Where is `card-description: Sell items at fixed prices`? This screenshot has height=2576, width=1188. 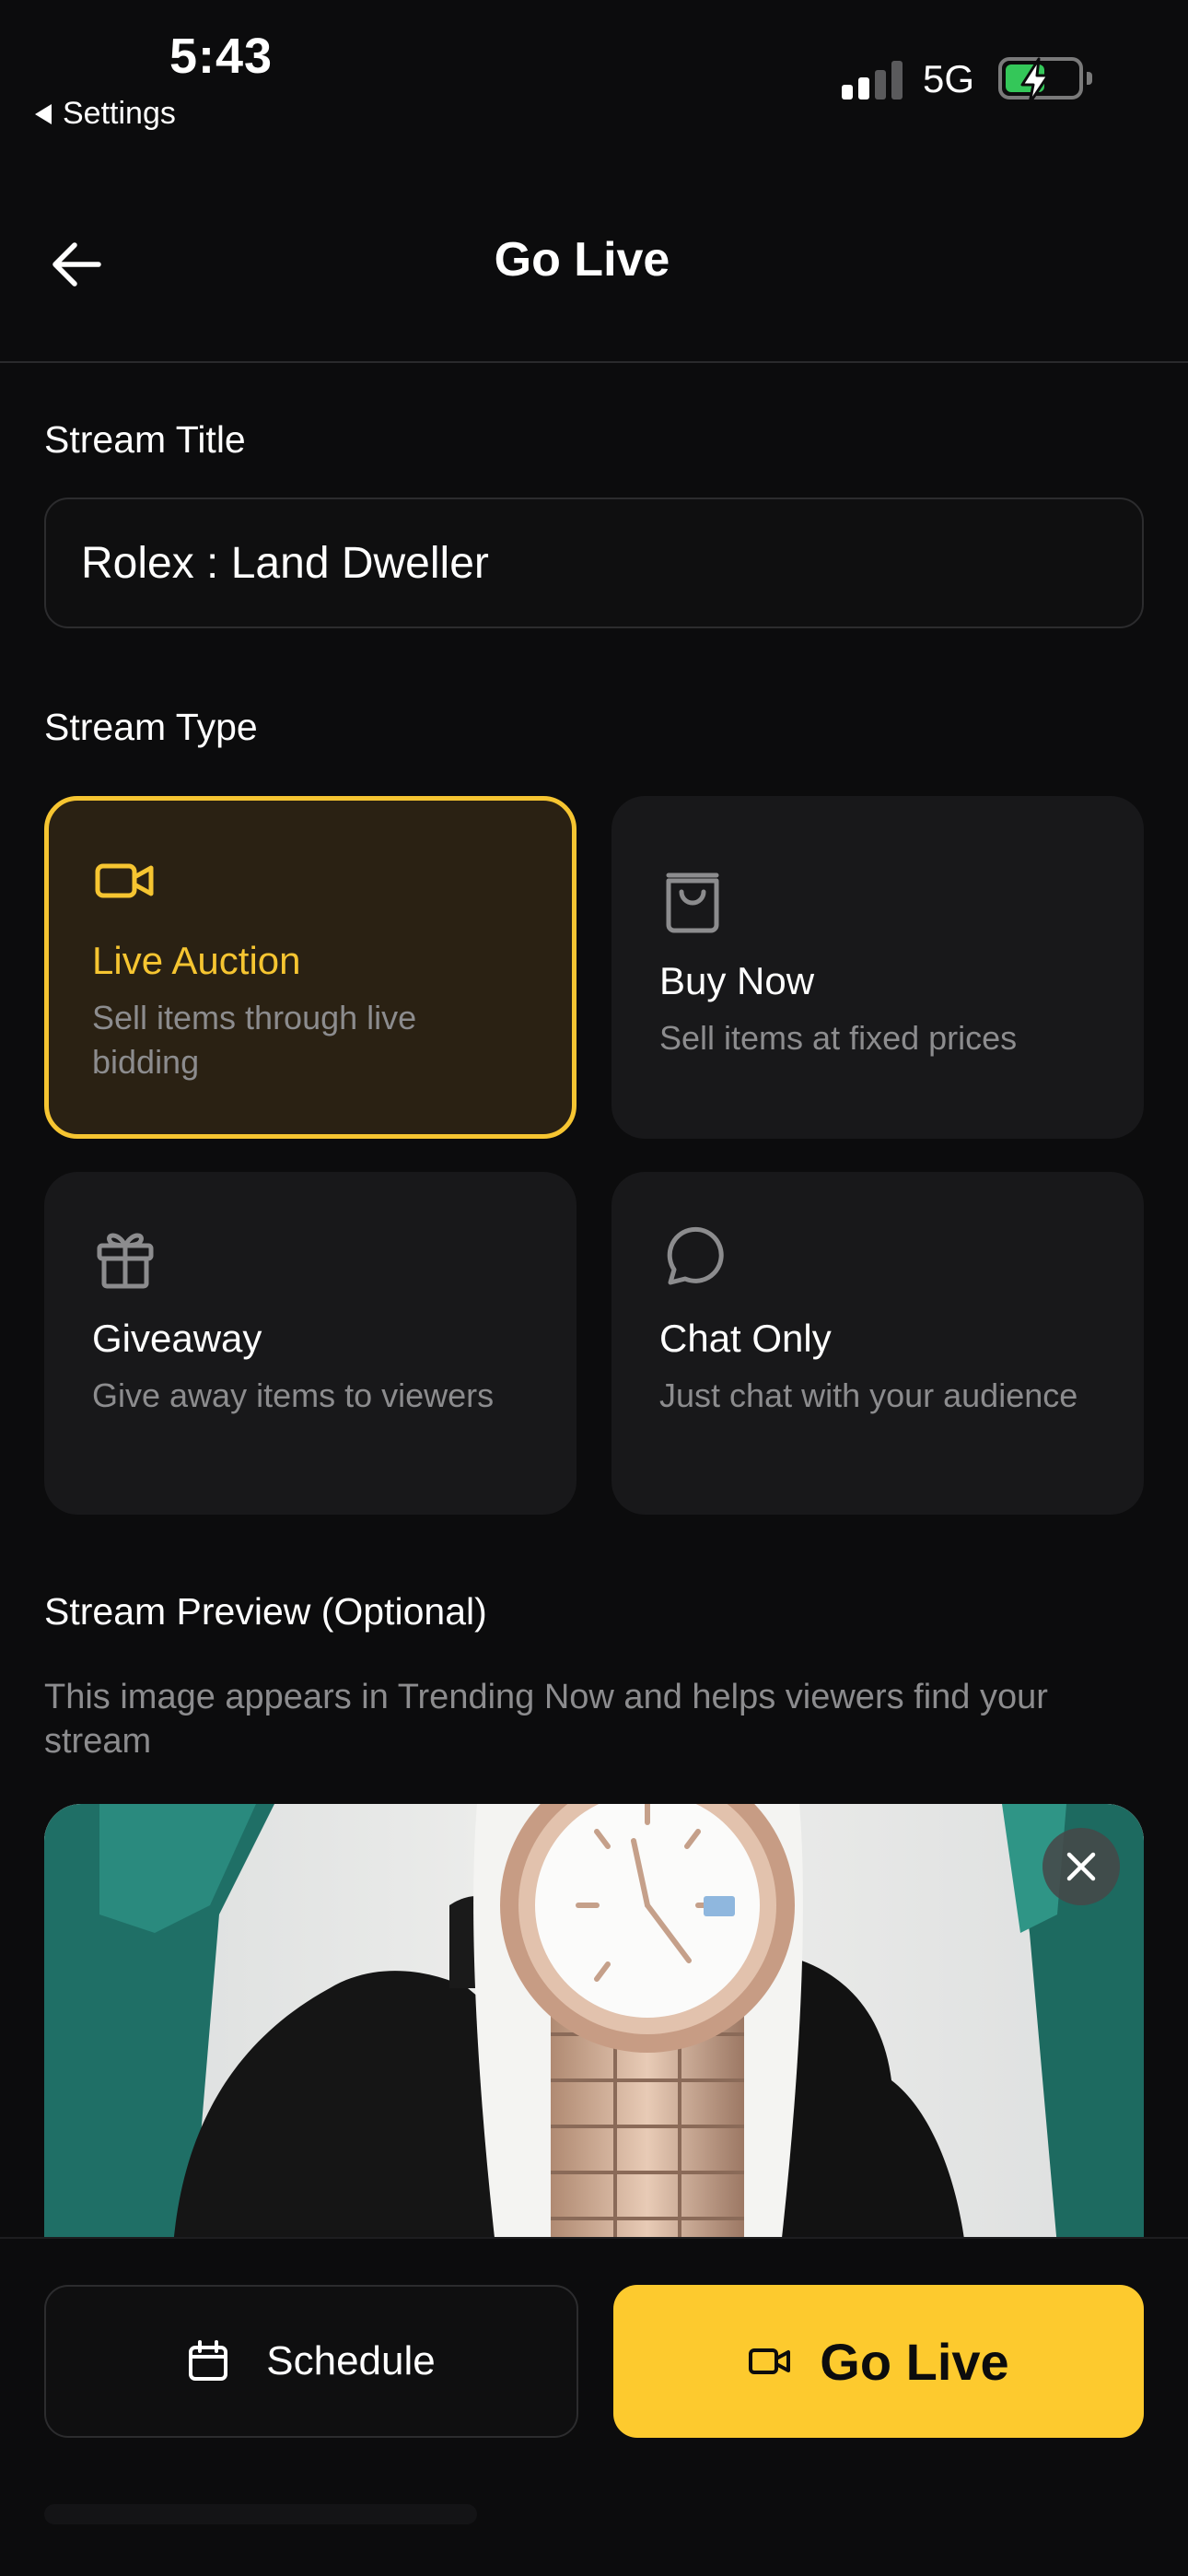 card-description: Sell items at fixed prices is located at coordinates (838, 1038).